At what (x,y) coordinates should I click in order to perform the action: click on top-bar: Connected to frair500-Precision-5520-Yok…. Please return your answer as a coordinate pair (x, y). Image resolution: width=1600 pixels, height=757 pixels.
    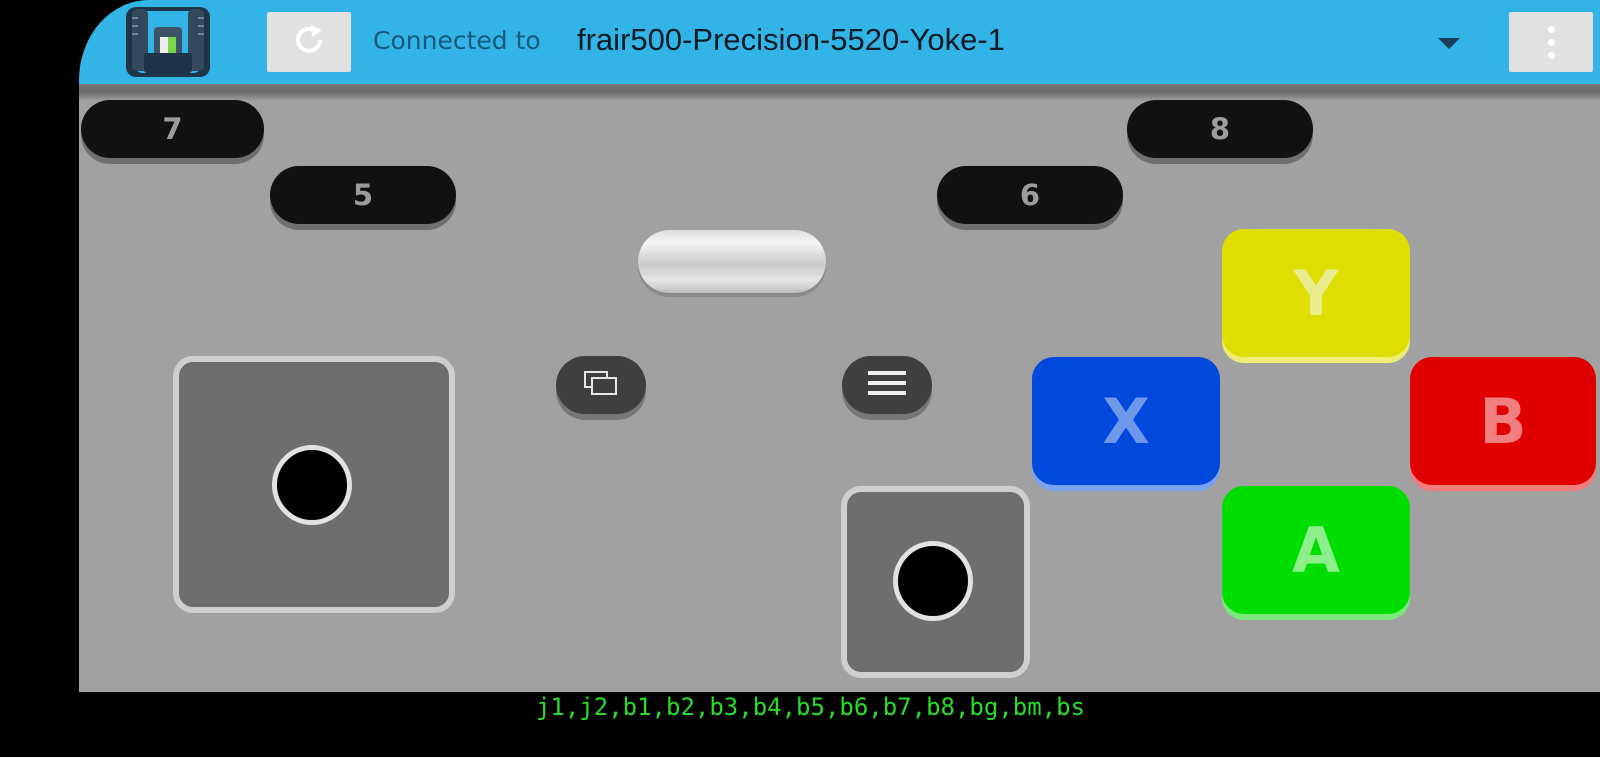
    Looking at the image, I should click on (839, 42).